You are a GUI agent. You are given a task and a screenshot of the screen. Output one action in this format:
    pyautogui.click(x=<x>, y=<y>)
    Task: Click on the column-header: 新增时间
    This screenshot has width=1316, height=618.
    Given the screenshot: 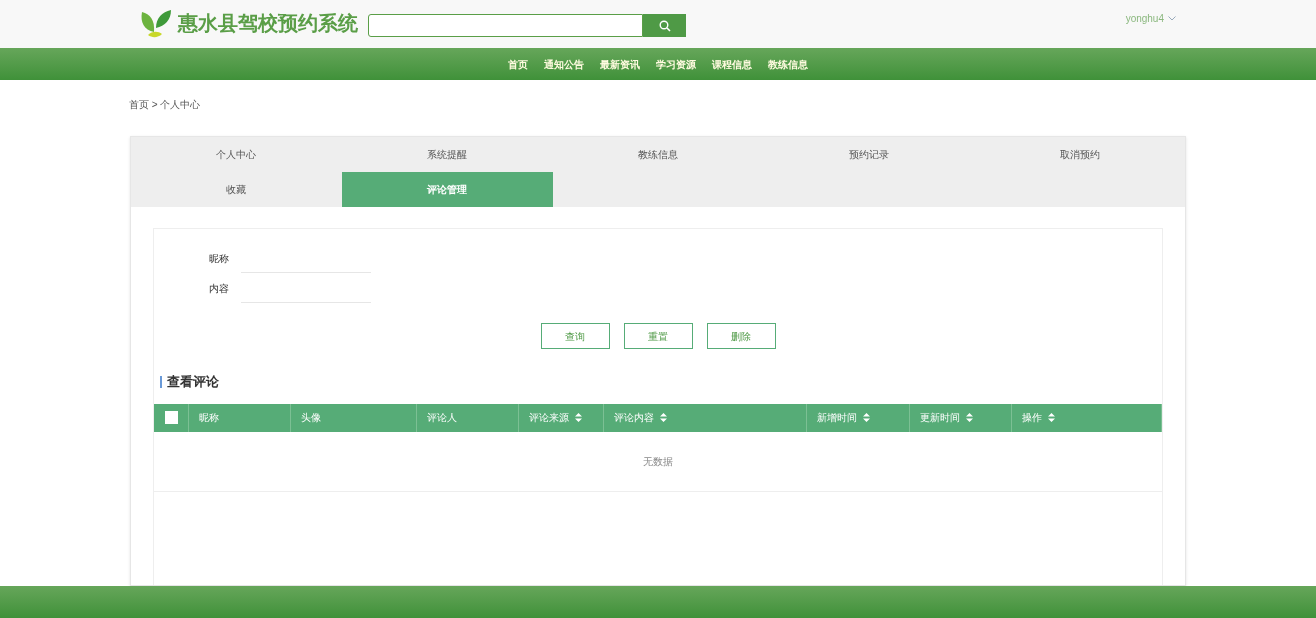 What is the action you would take?
    pyautogui.click(x=837, y=418)
    